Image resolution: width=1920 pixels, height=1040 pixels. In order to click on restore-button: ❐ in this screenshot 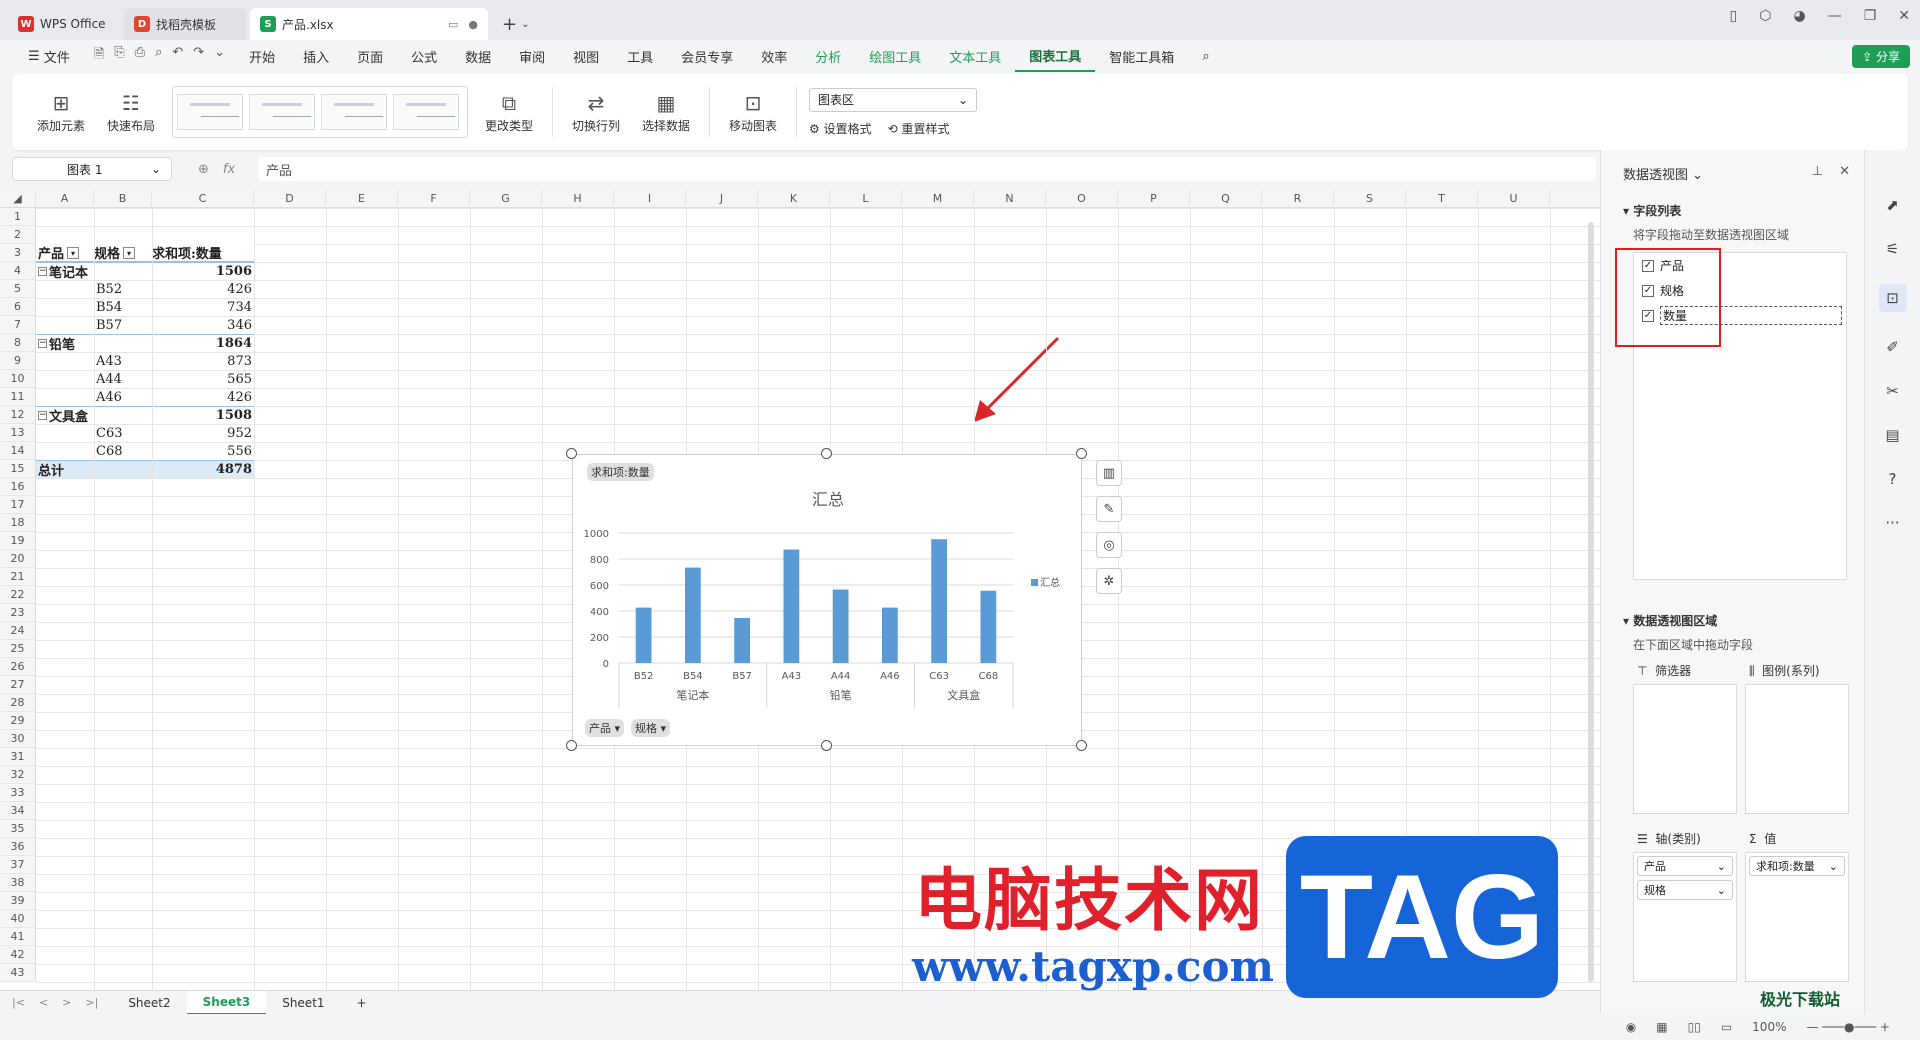, I will do `click(1870, 16)`.